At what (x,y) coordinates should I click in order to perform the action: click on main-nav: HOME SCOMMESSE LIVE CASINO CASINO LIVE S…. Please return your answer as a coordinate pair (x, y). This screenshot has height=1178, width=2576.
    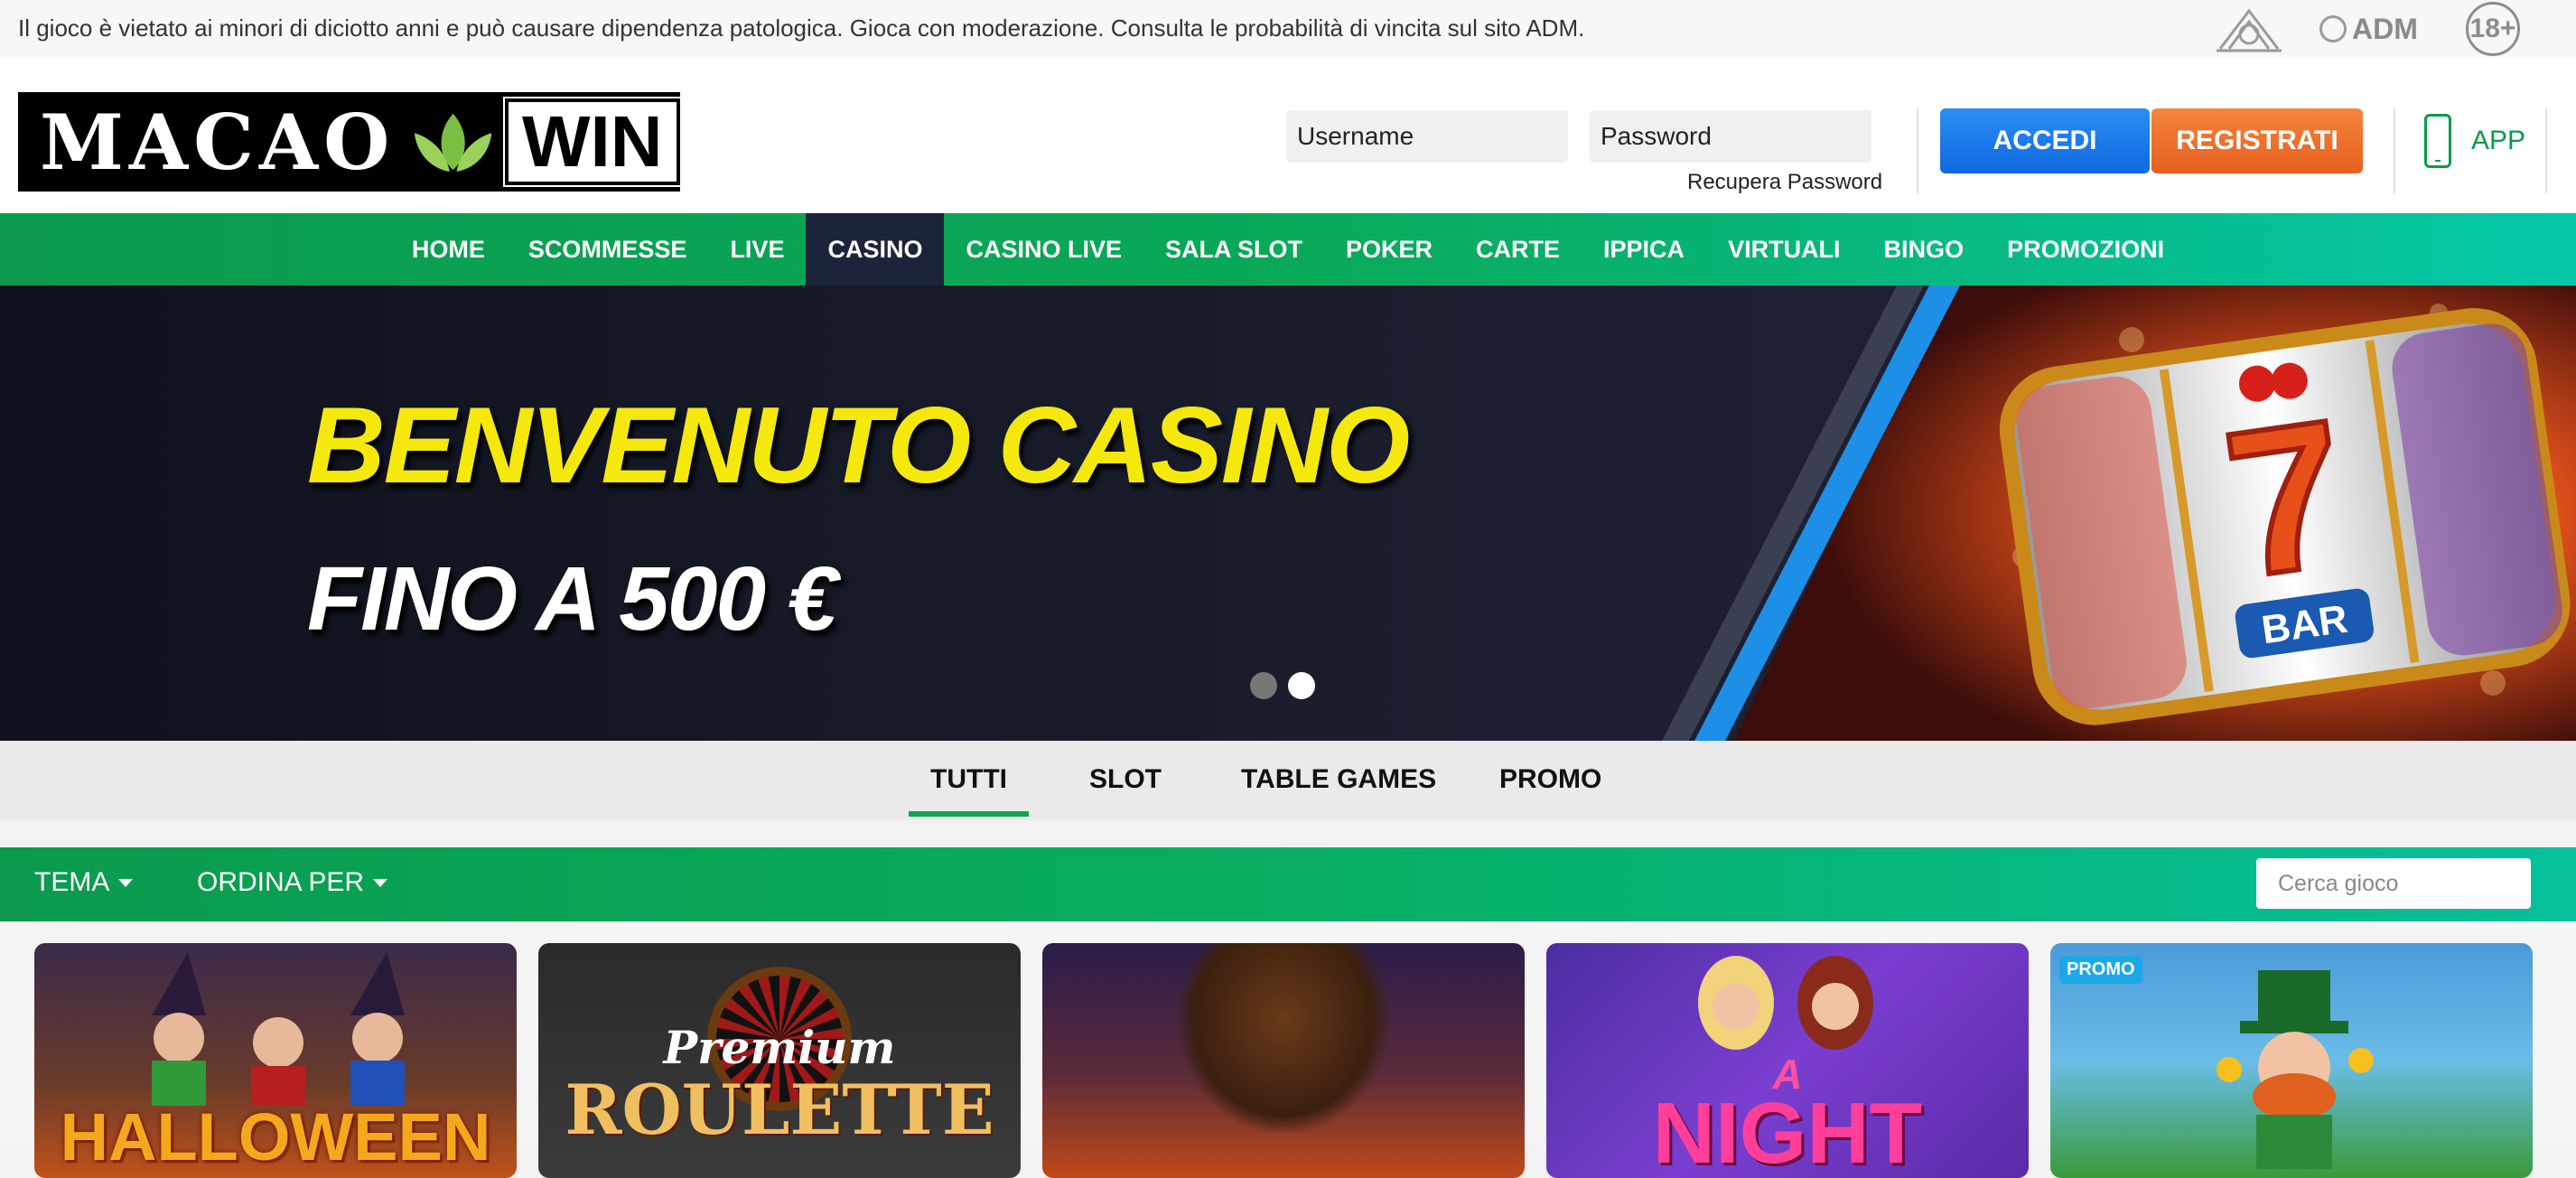
    Looking at the image, I should click on (1288, 249).